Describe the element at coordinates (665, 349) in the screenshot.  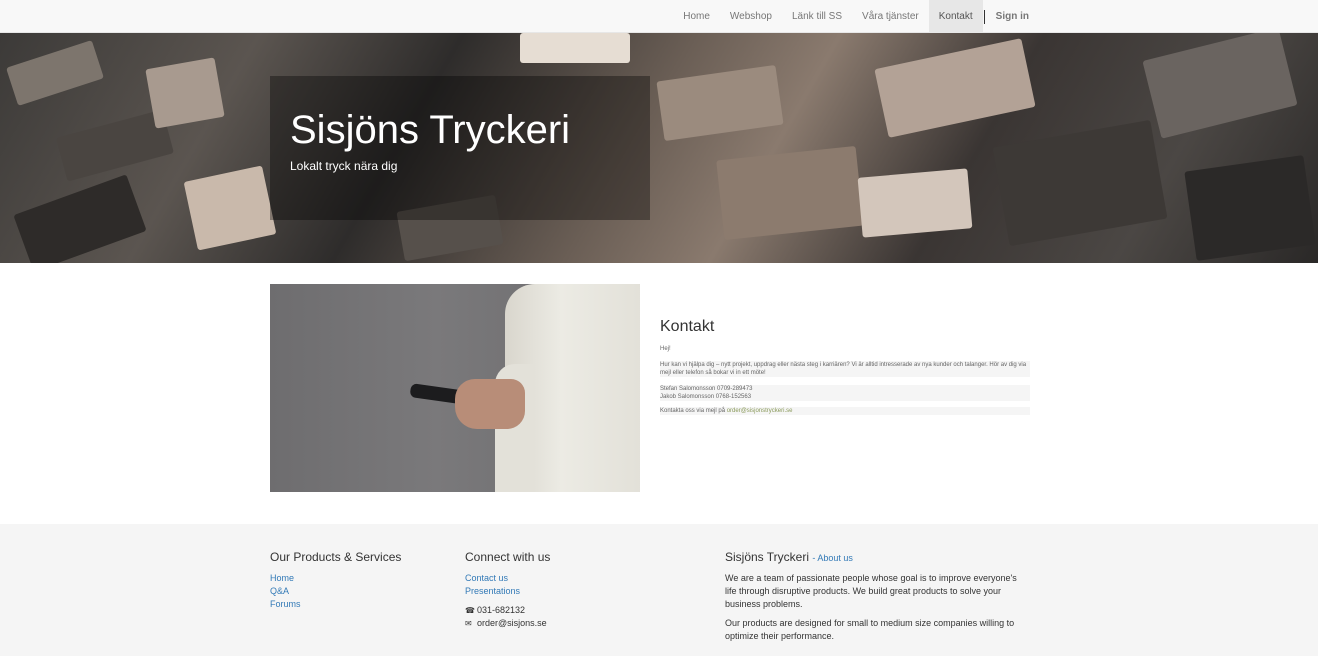
I see `contact-greeting: Hej!` at that location.